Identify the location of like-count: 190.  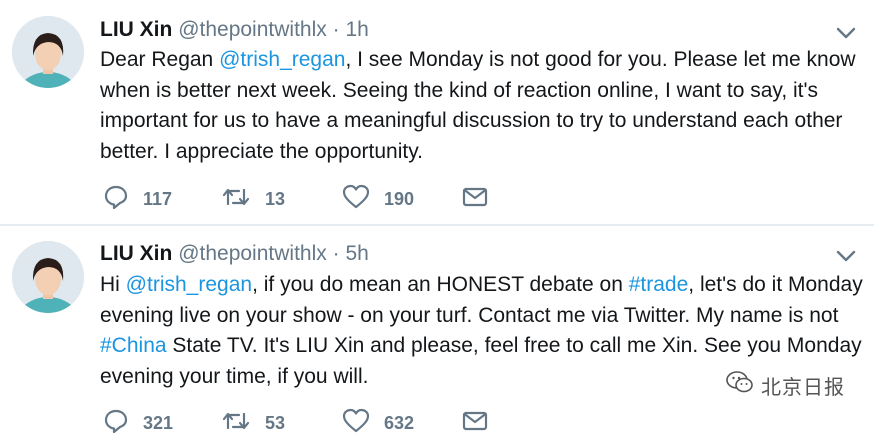
(399, 198).